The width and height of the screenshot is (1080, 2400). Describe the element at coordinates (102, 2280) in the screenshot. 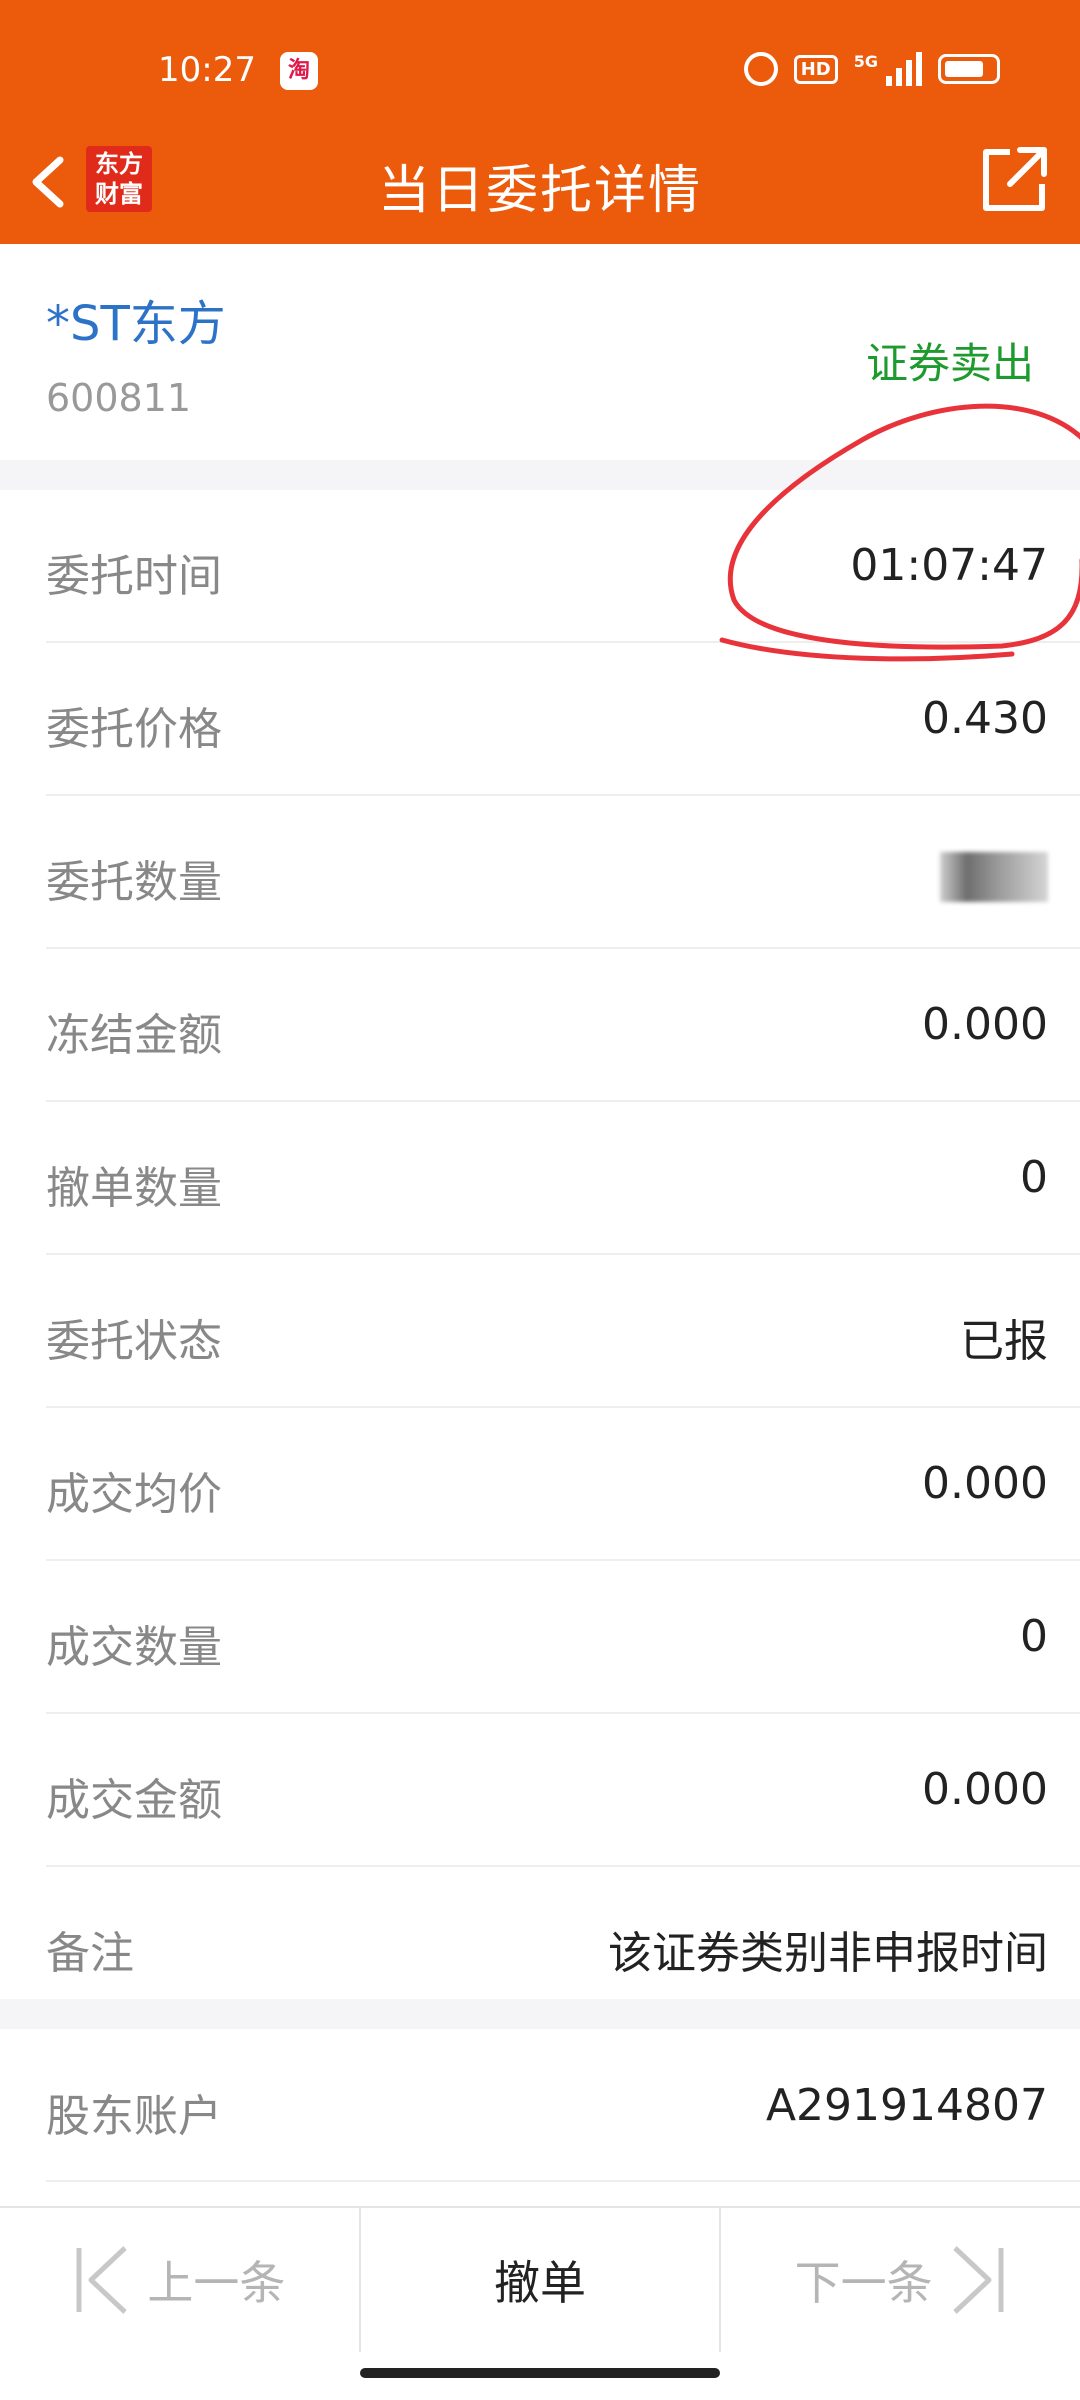

I see `prev-icon` at that location.